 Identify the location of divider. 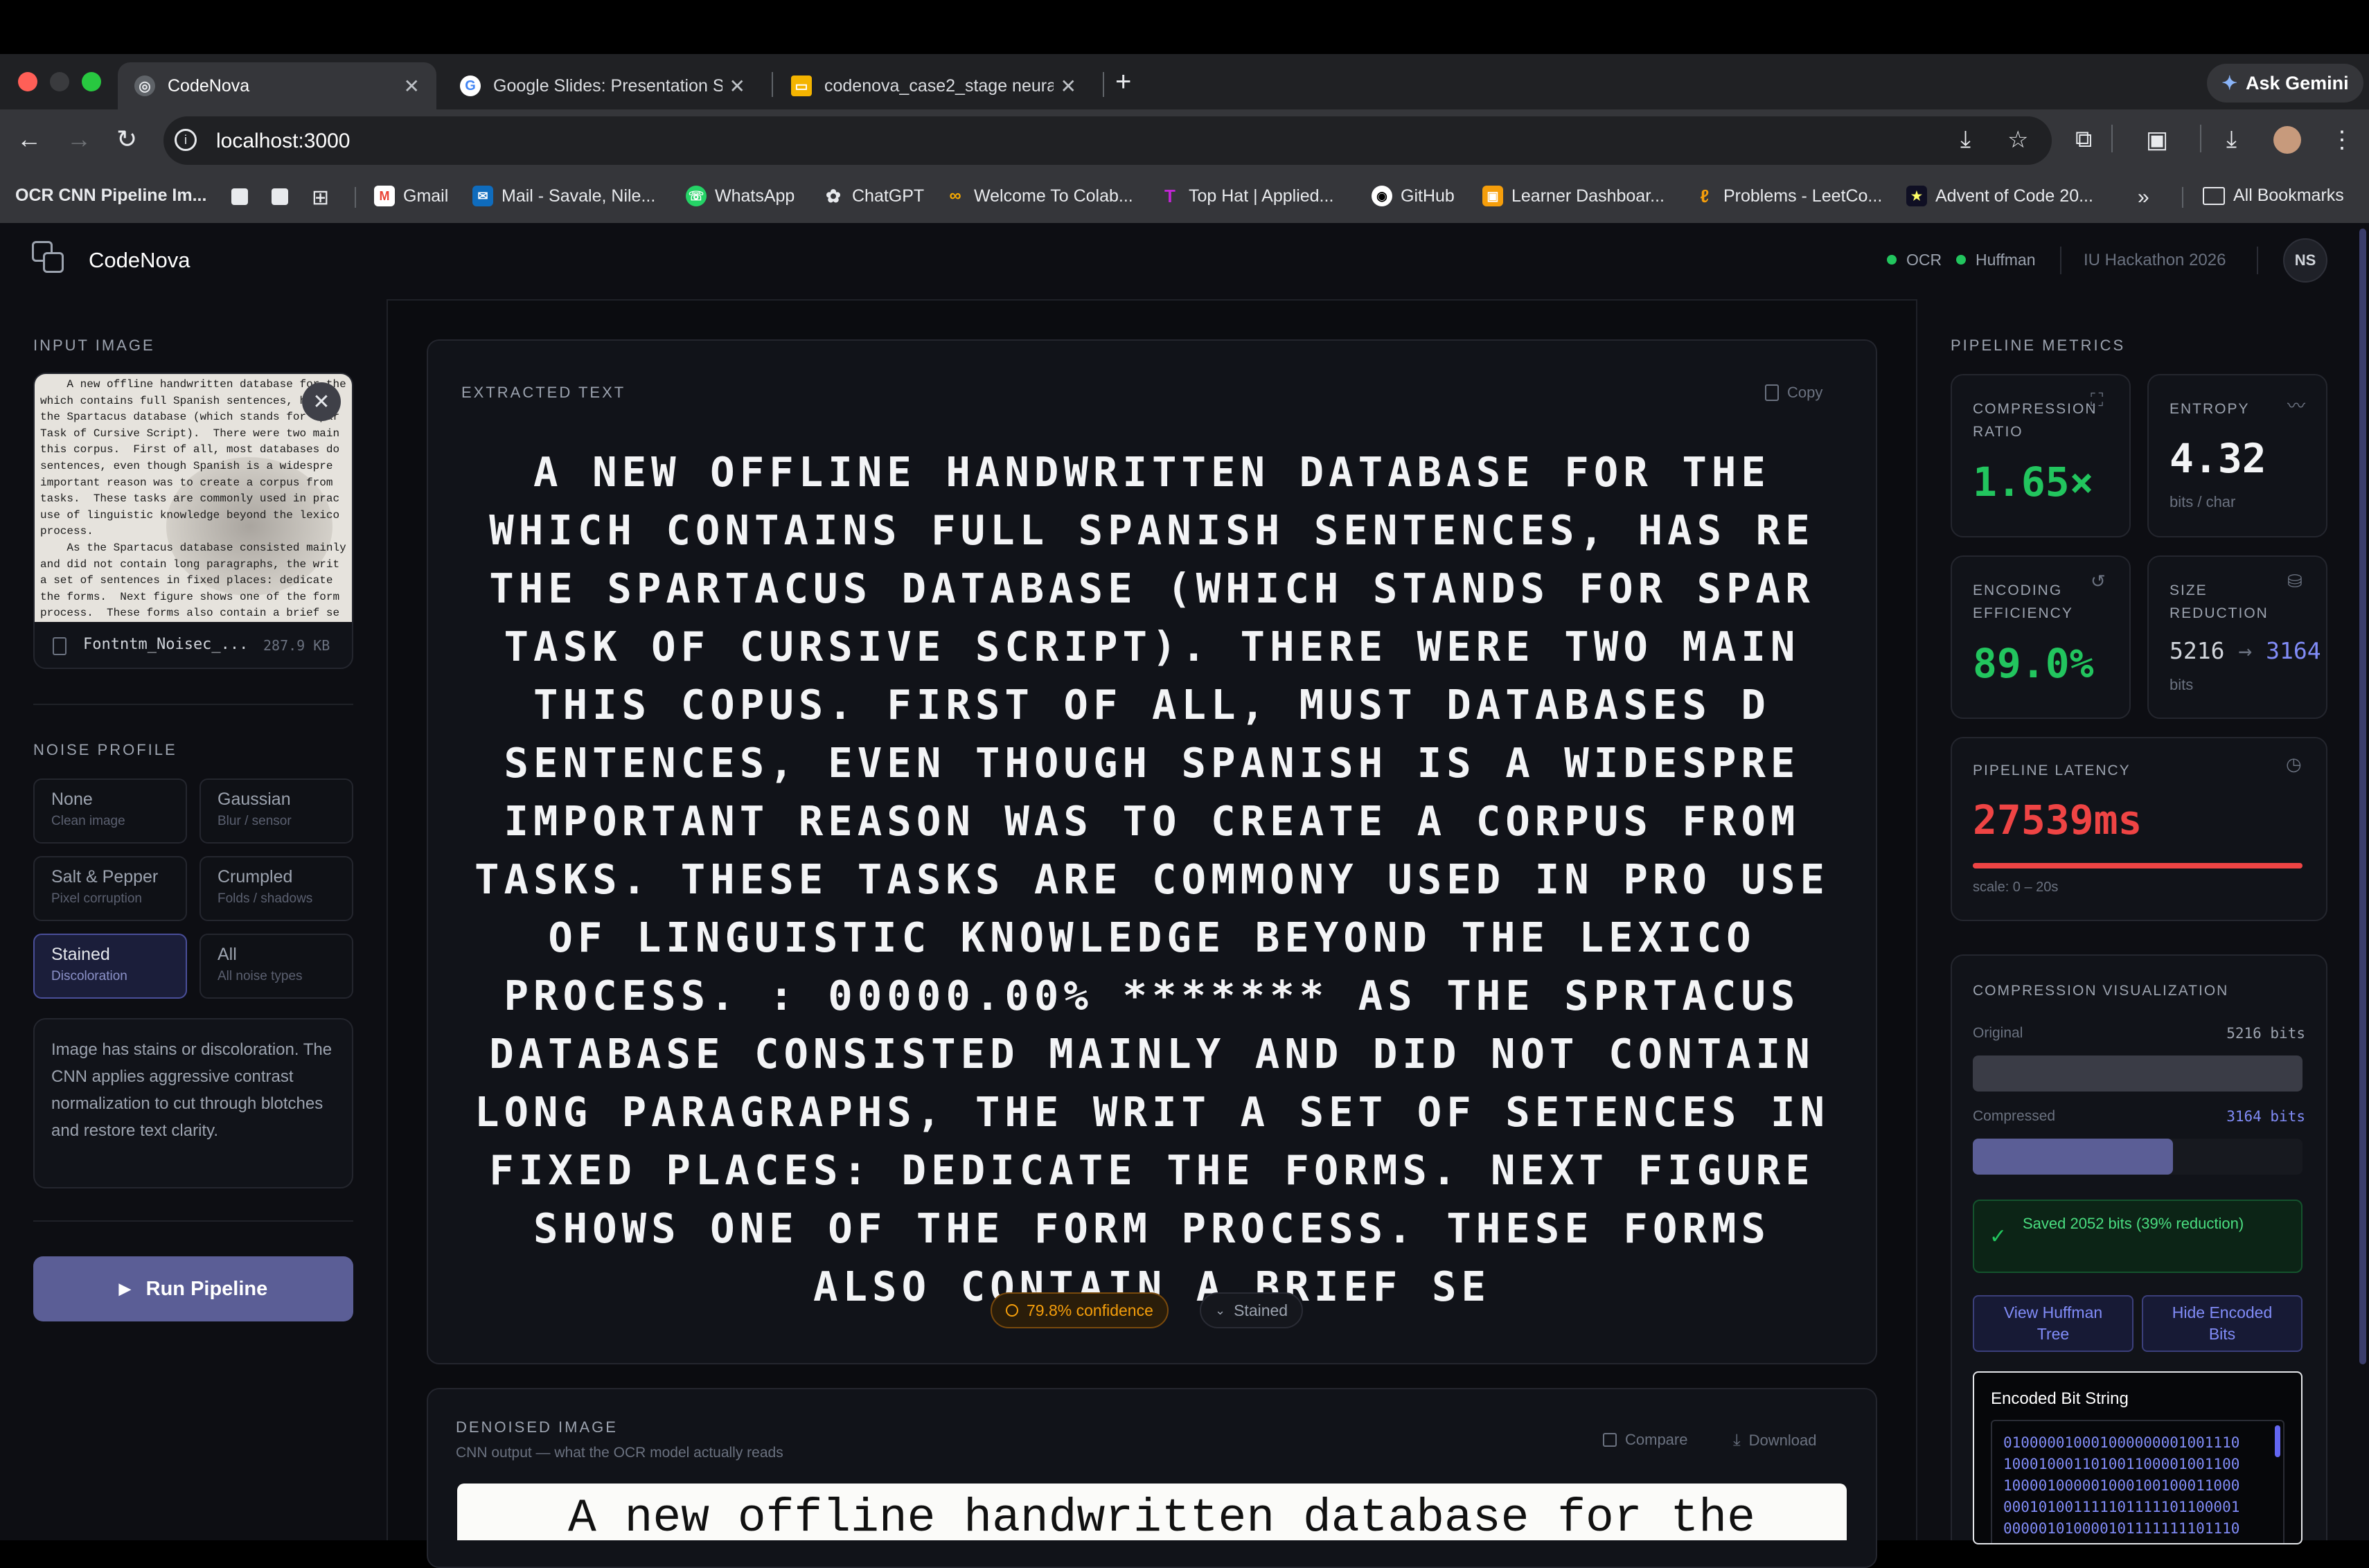
(193, 705).